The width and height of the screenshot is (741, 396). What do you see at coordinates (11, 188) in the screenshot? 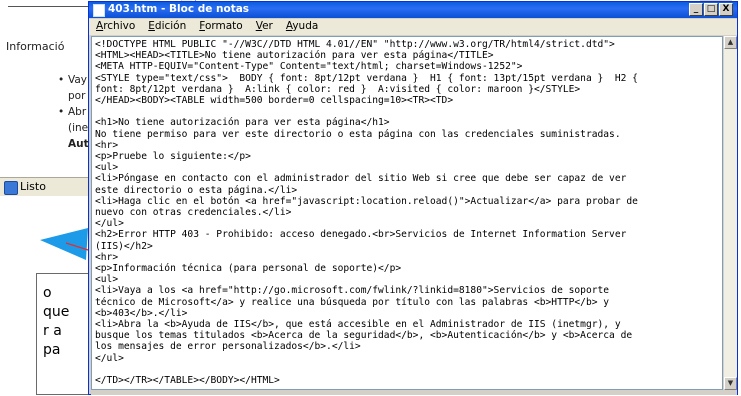
I see `ie-page-icon` at bounding box center [11, 188].